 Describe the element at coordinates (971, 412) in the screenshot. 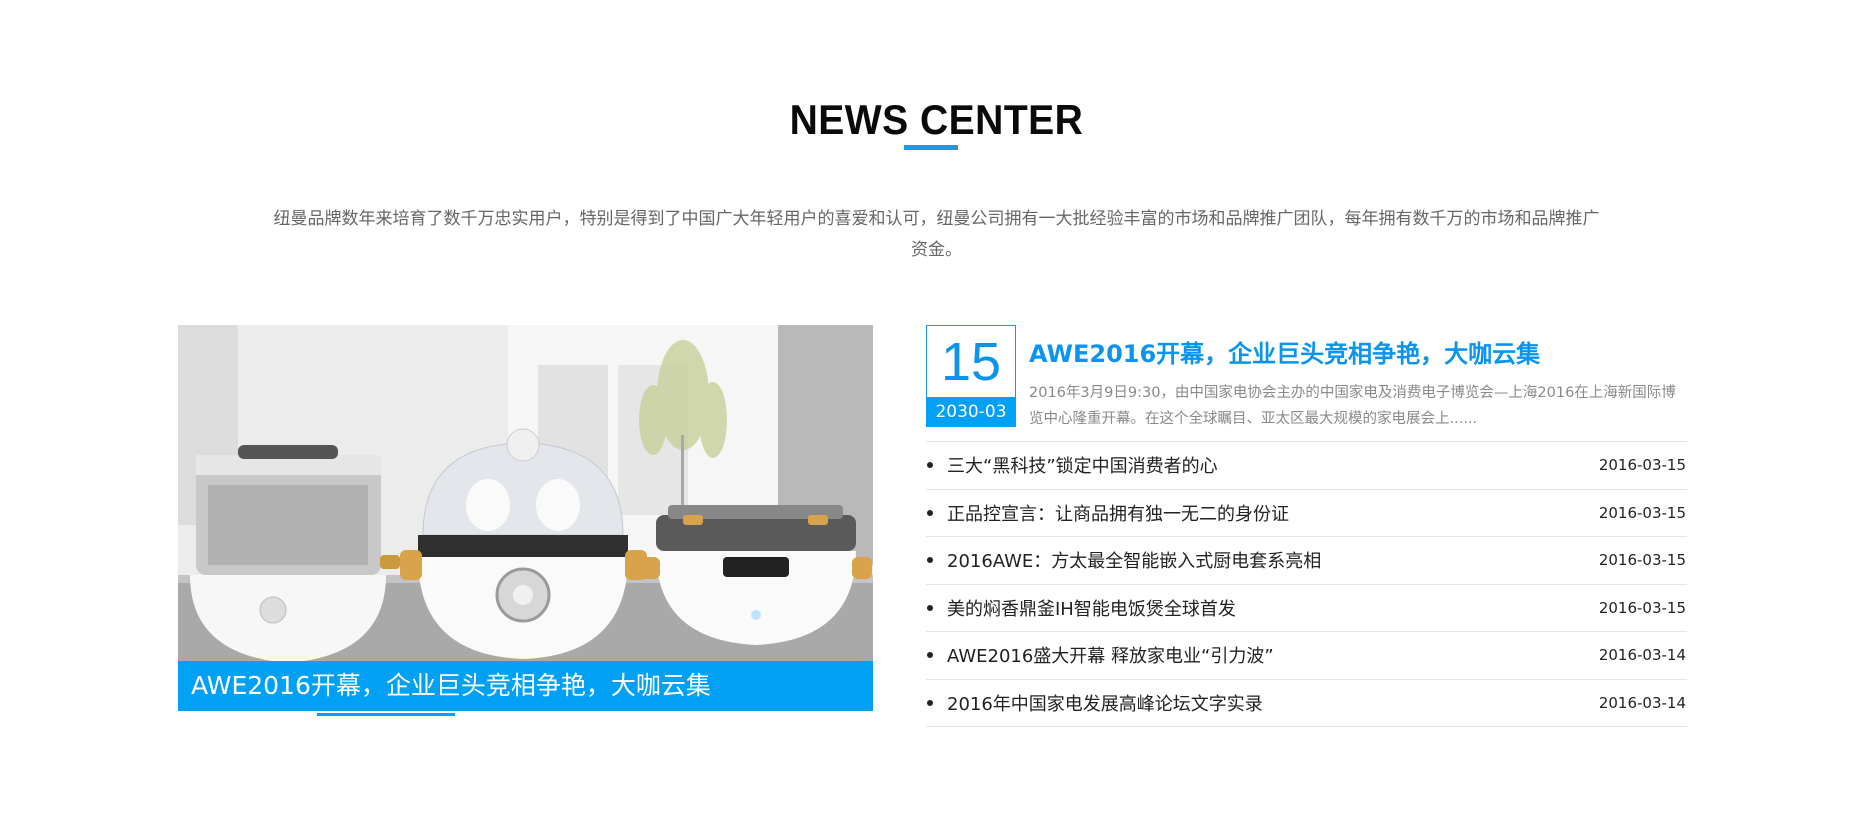

I see `date-year-month: 2030-03` at that location.